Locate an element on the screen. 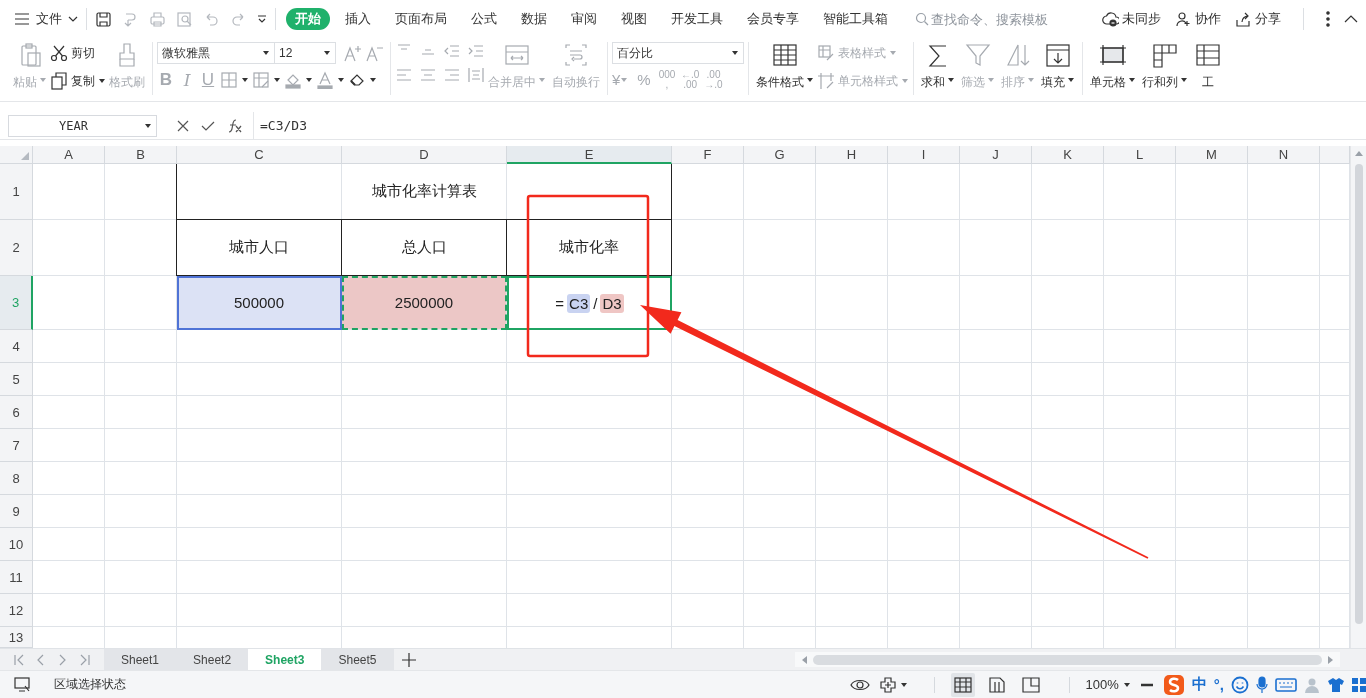  column-header: J is located at coordinates (996, 155).